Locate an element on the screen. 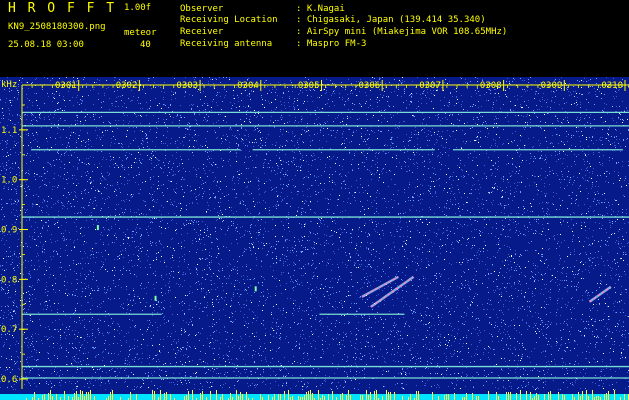 The image size is (629, 400). x-tick-label: 0308 is located at coordinates (491, 86).